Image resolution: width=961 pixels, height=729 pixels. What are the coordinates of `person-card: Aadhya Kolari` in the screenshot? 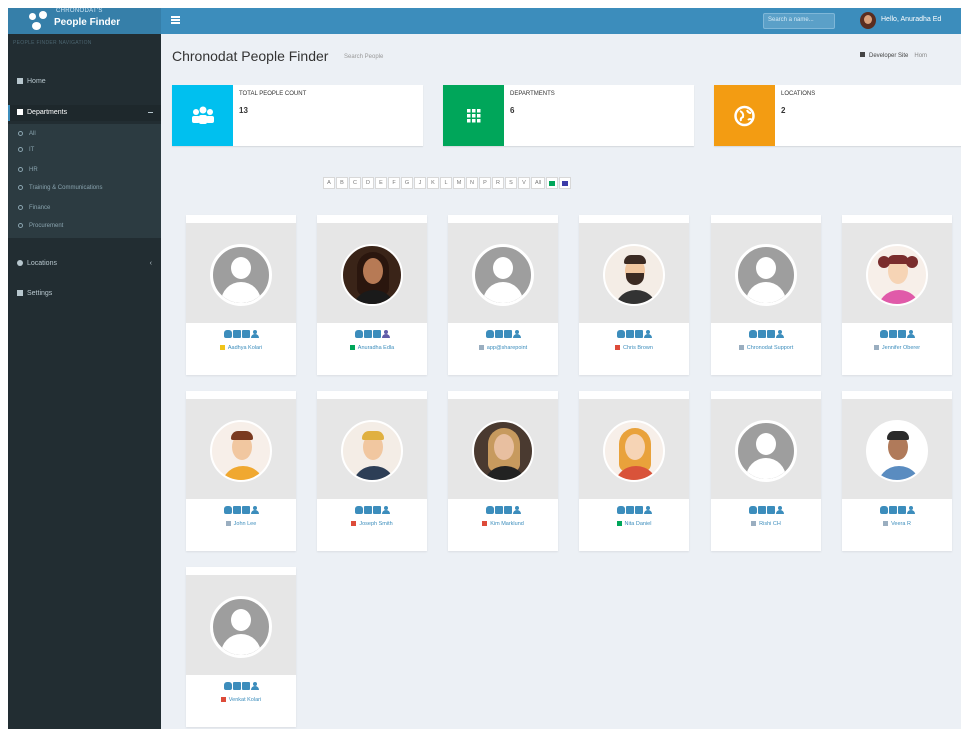 It's located at (241, 295).